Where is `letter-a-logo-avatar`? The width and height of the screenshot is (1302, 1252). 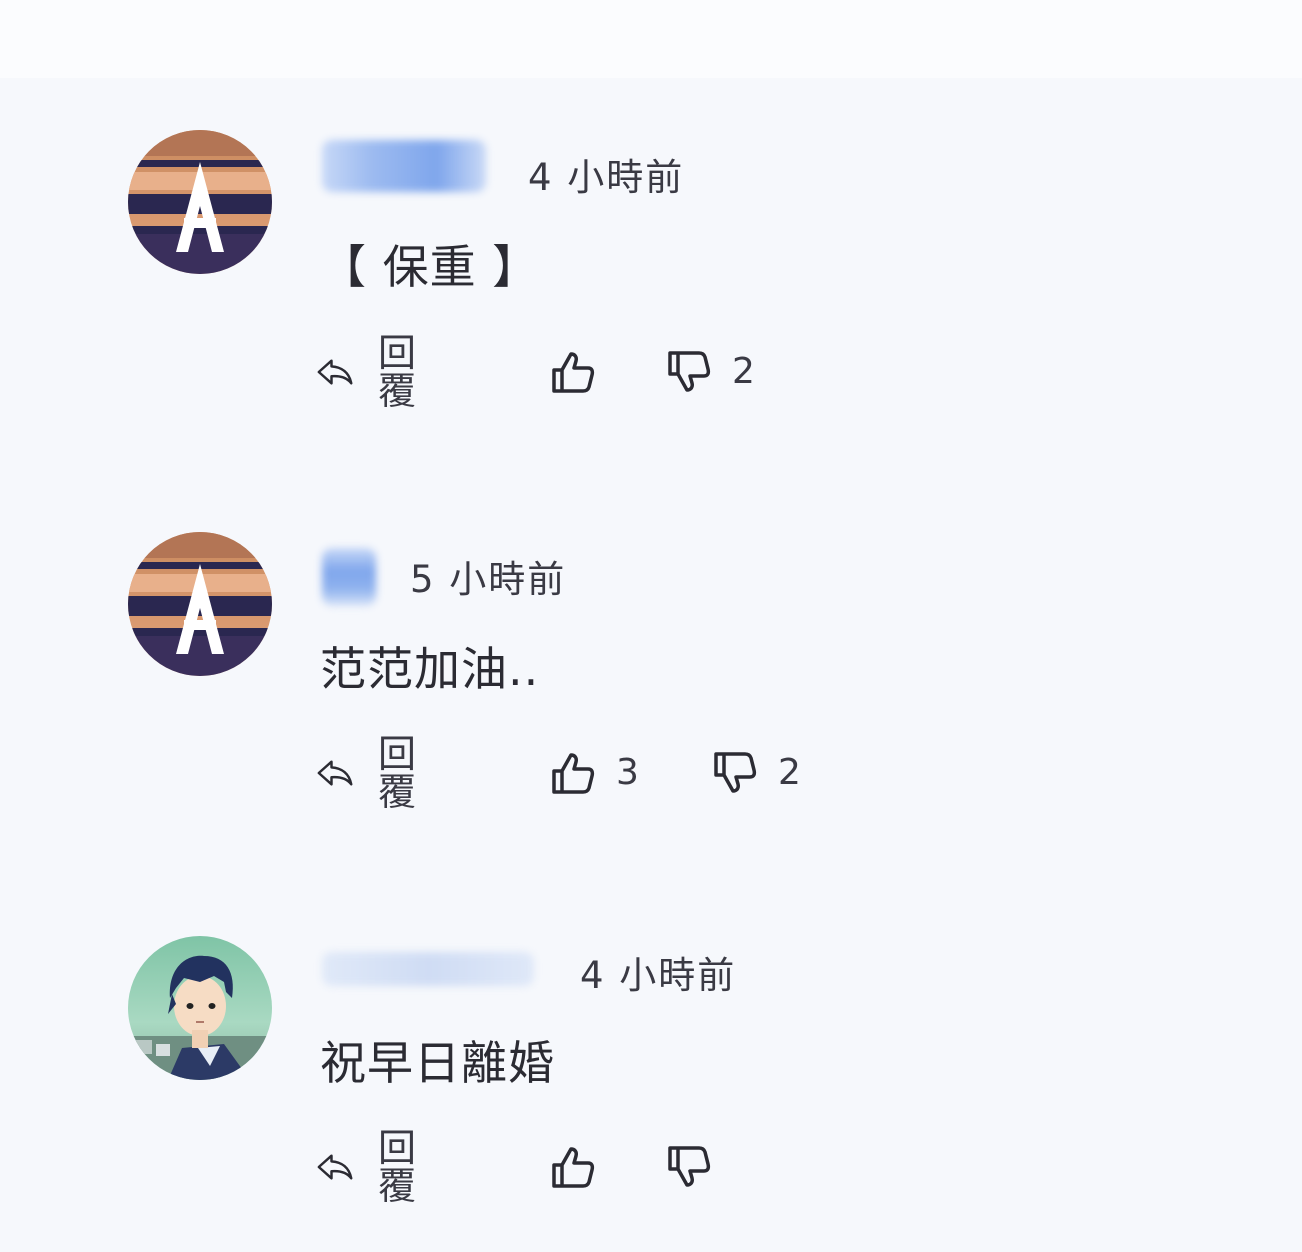 letter-a-logo-avatar is located at coordinates (200, 604).